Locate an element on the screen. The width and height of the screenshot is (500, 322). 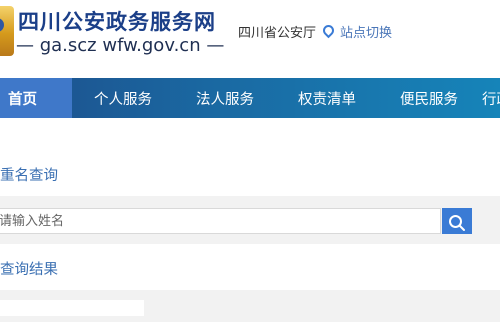
search-icon is located at coordinates (457, 222).